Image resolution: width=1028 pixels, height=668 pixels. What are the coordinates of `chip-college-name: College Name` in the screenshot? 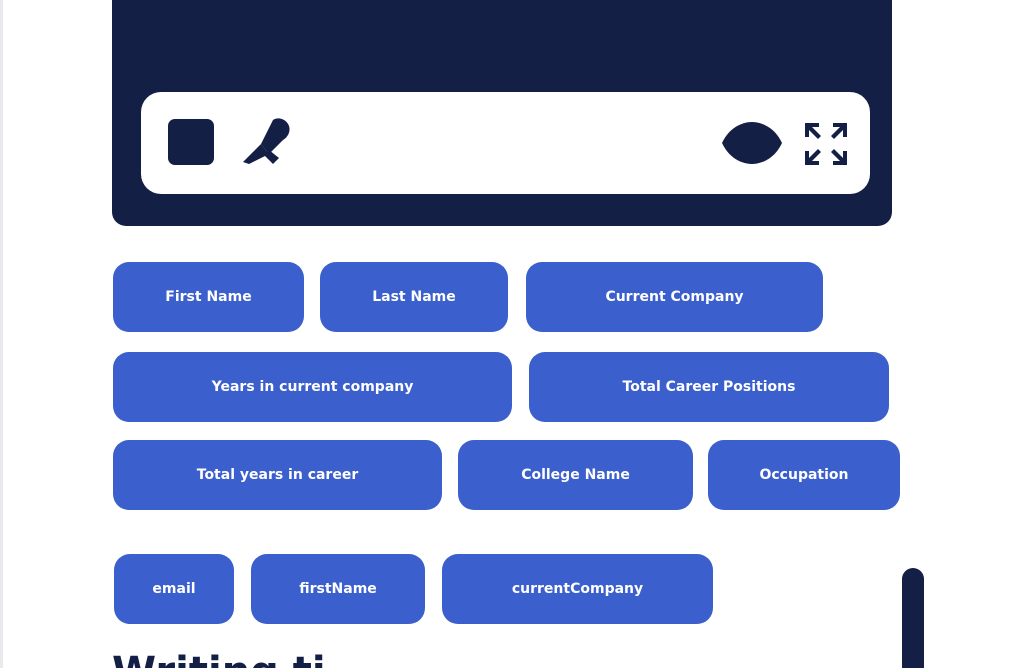 It's located at (575, 475).